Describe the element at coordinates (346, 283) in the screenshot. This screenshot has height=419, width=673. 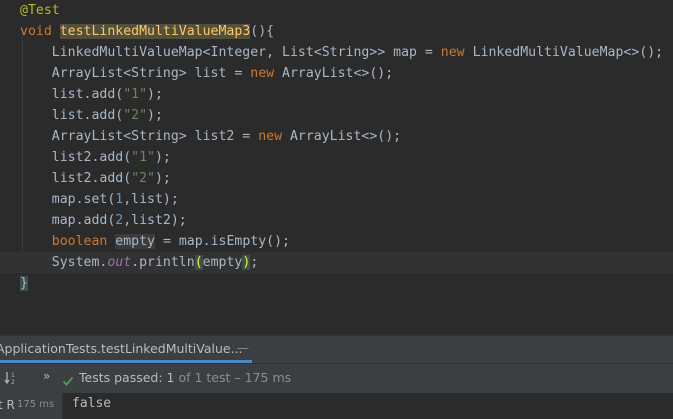
I see `code-line: }` at that location.